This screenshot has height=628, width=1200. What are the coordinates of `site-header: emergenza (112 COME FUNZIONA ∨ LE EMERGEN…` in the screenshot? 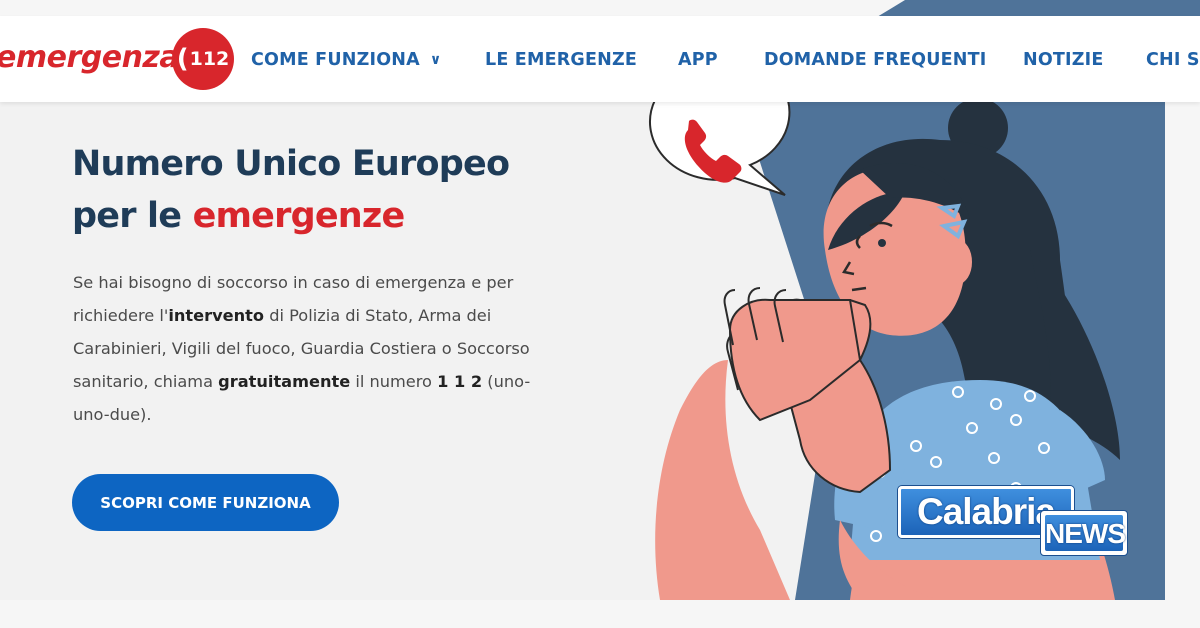 It's located at (600, 59).